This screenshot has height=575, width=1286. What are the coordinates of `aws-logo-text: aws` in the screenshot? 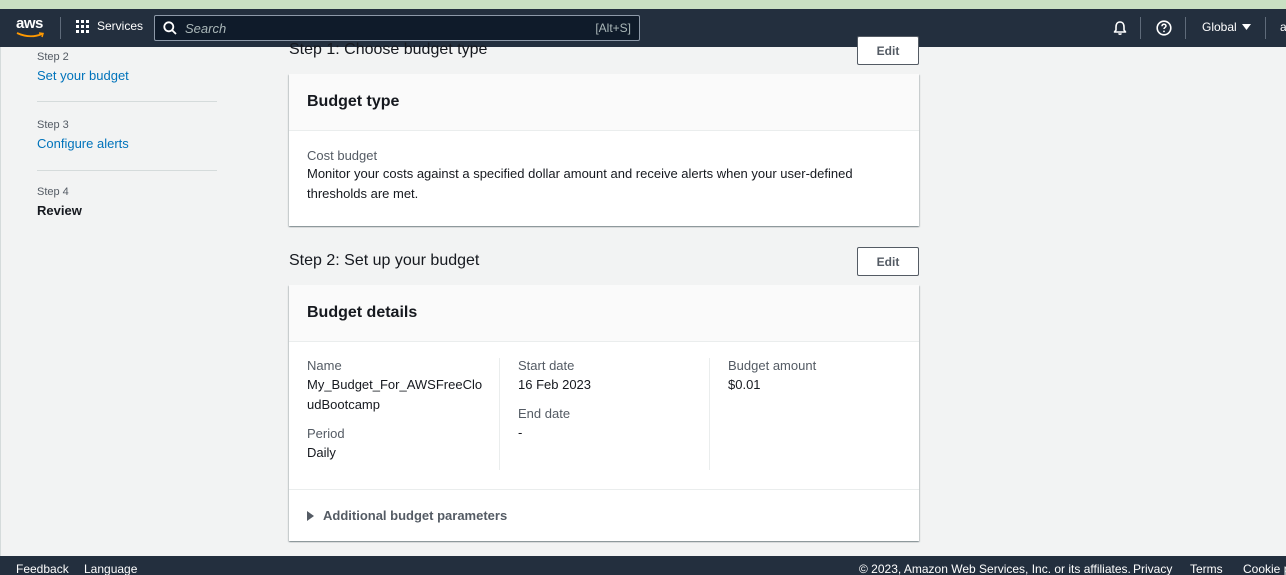 It's located at (29, 23).